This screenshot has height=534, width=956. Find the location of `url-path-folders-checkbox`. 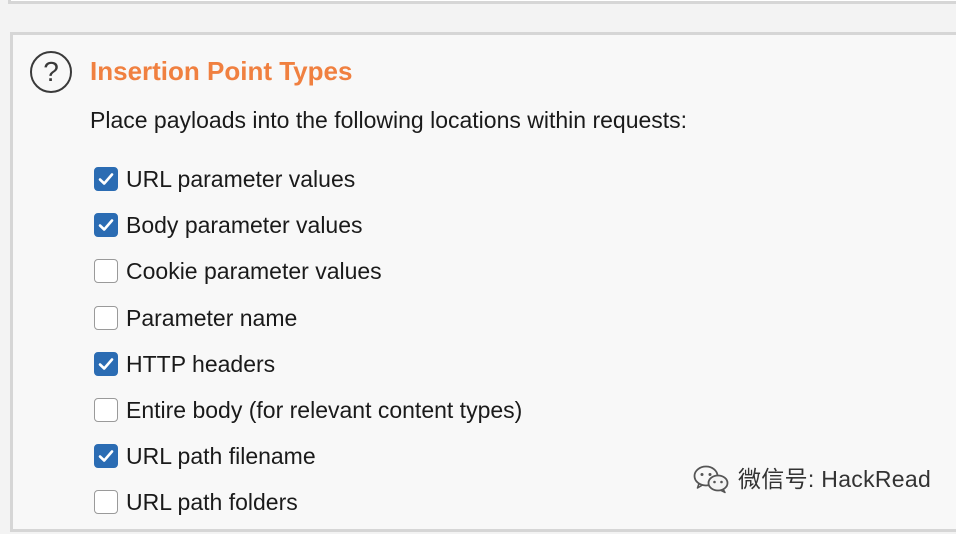

url-path-folders-checkbox is located at coordinates (106, 502).